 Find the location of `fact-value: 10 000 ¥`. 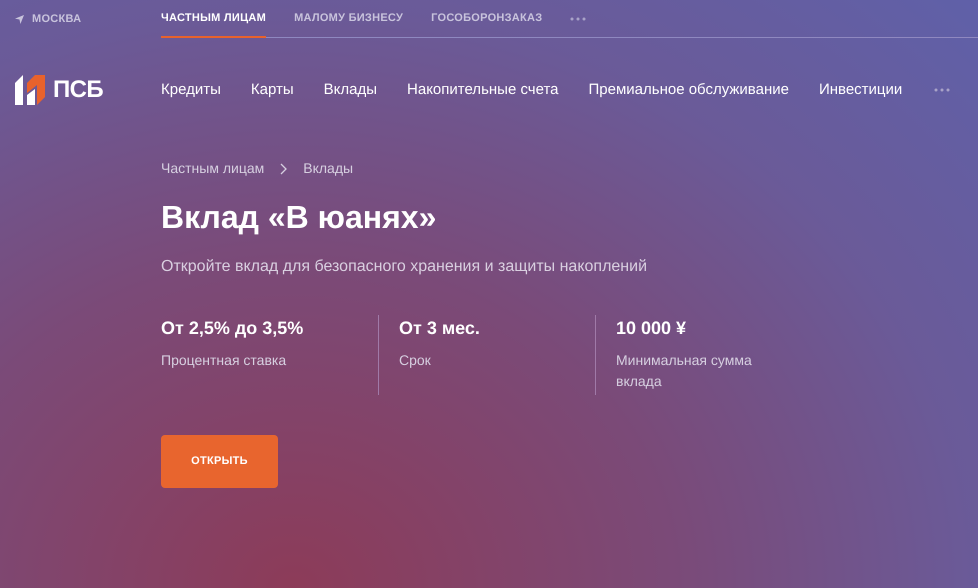

fact-value: 10 000 ¥ is located at coordinates (652, 328).